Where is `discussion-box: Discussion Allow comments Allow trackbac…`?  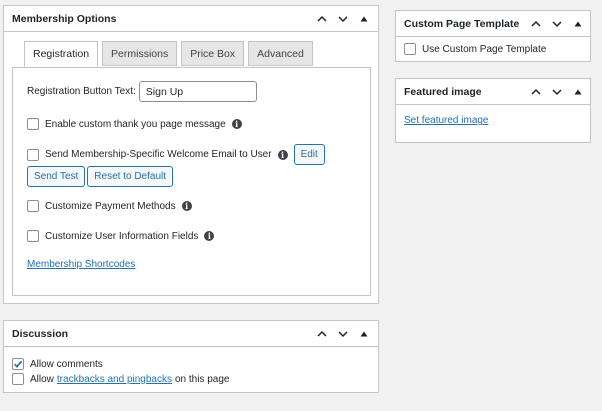 discussion-box: Discussion Allow comments Allow trackbac… is located at coordinates (191, 356).